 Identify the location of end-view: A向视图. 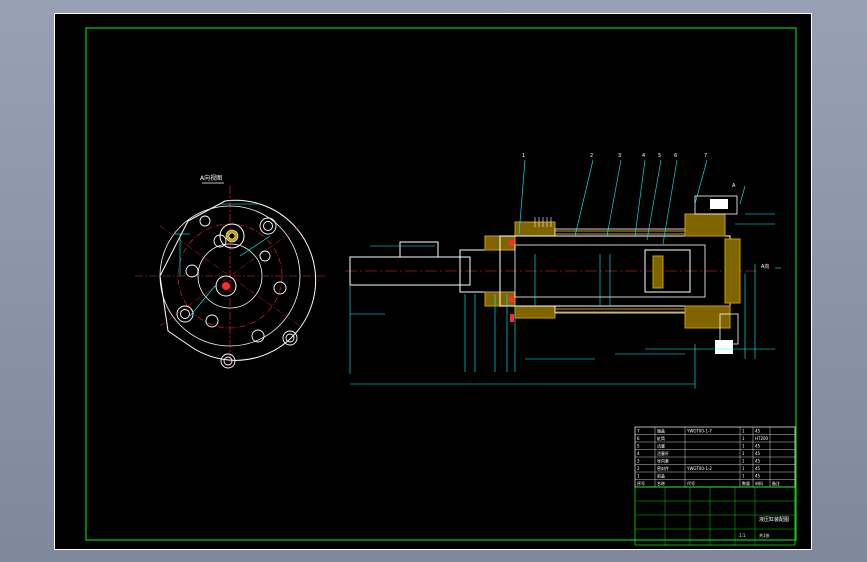
(230, 271).